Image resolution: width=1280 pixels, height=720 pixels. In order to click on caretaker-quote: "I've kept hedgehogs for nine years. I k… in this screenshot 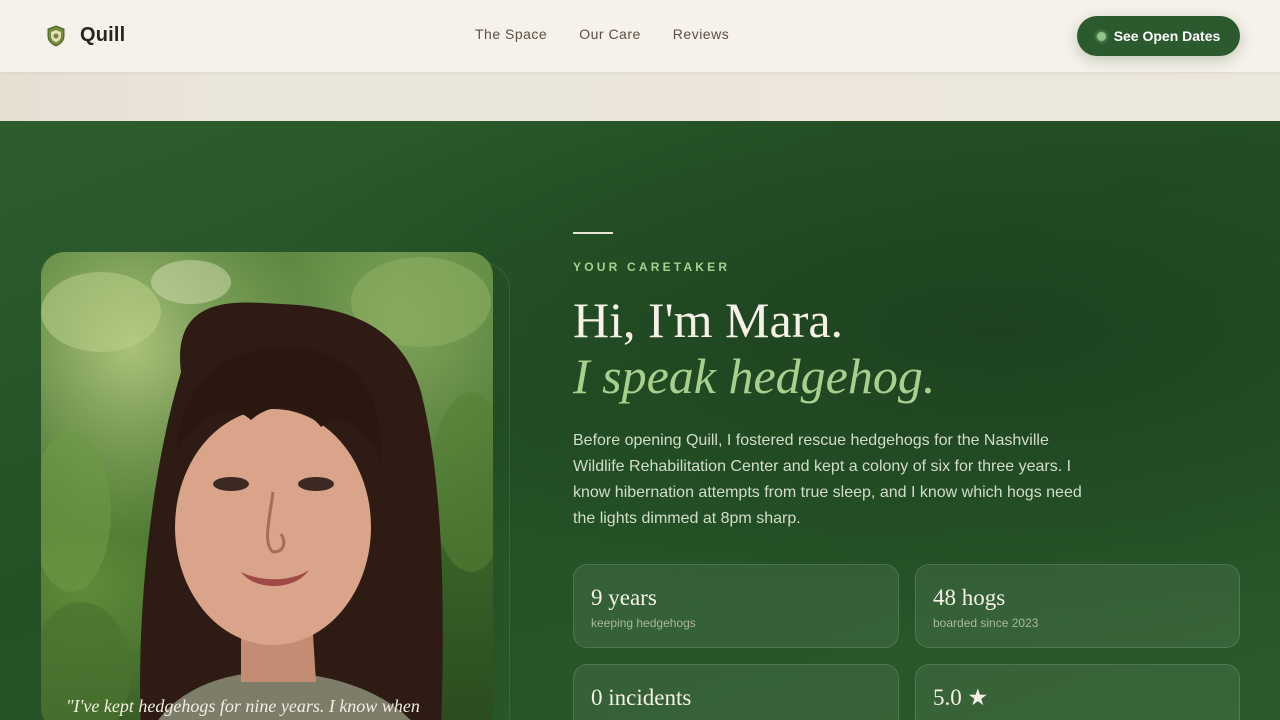, I will do `click(243, 706)`.